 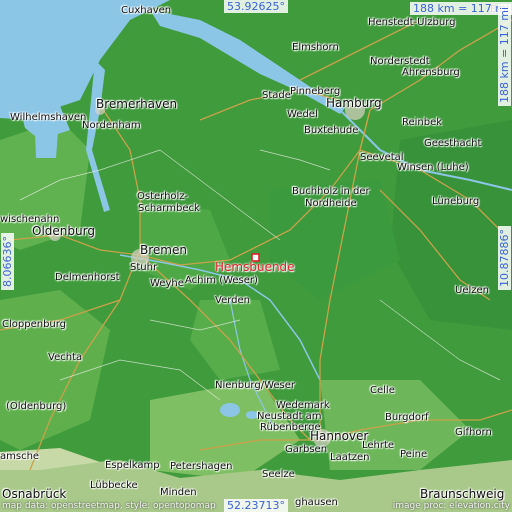 I want to click on label-garbsen: Garbsen, so click(x=306, y=449).